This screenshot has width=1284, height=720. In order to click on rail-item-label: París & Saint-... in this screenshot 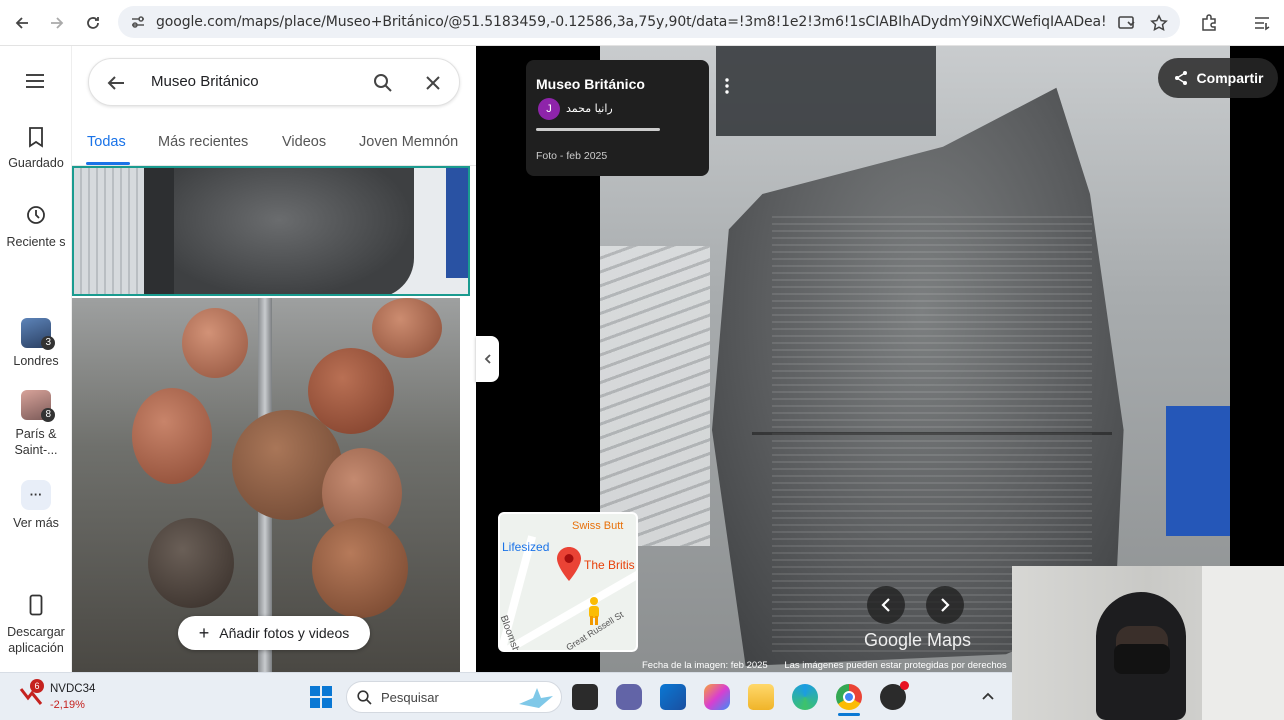, I will do `click(36, 442)`.